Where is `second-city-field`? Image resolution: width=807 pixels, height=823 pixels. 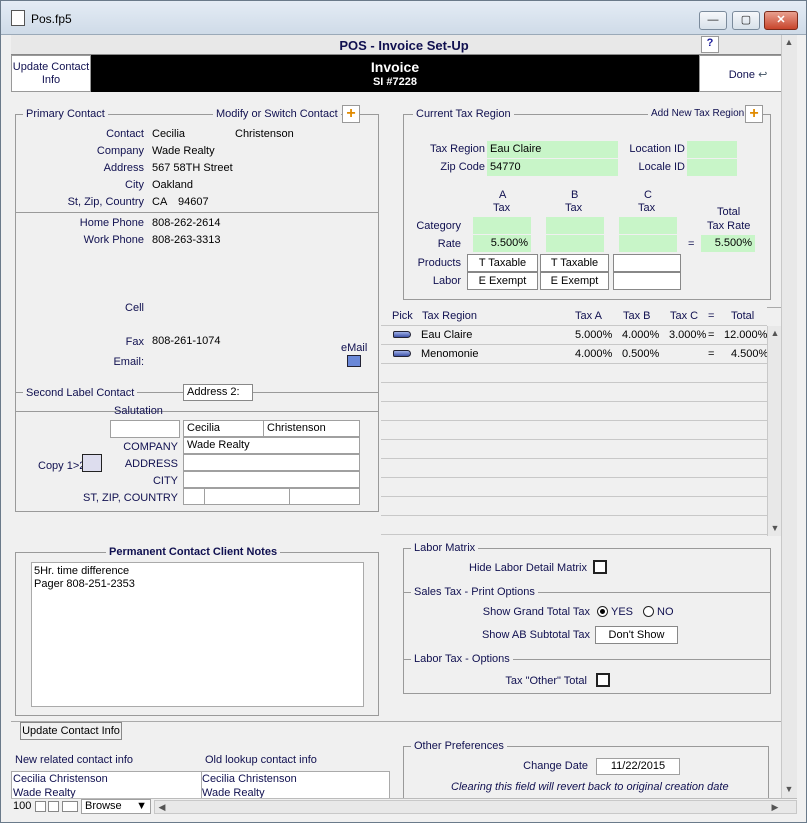
second-city-field is located at coordinates (271, 479).